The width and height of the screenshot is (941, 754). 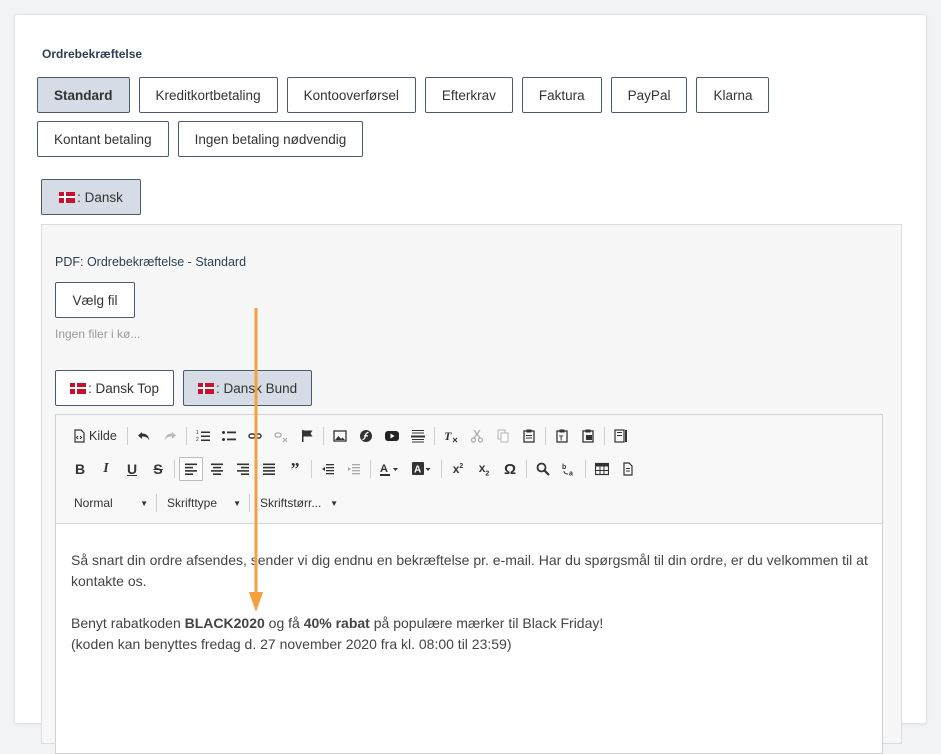 I want to click on redo-icon, so click(x=170, y=436).